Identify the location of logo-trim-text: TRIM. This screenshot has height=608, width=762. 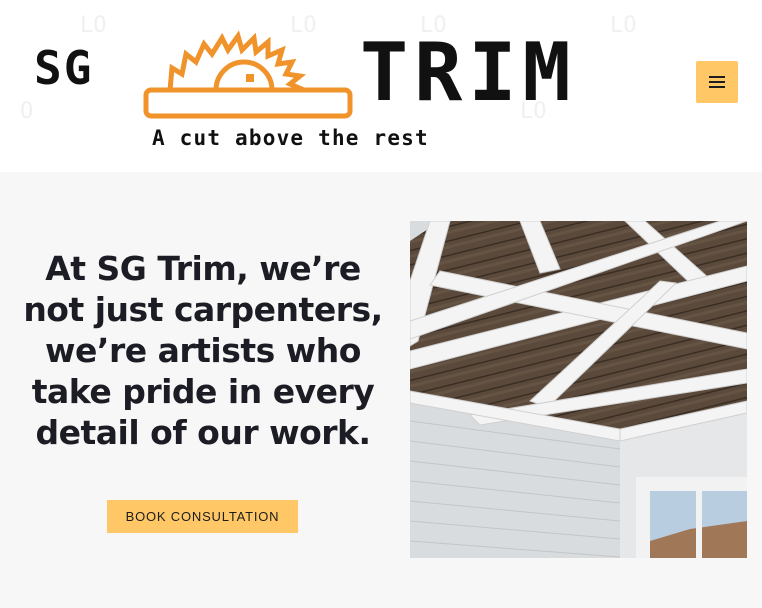
(468, 72).